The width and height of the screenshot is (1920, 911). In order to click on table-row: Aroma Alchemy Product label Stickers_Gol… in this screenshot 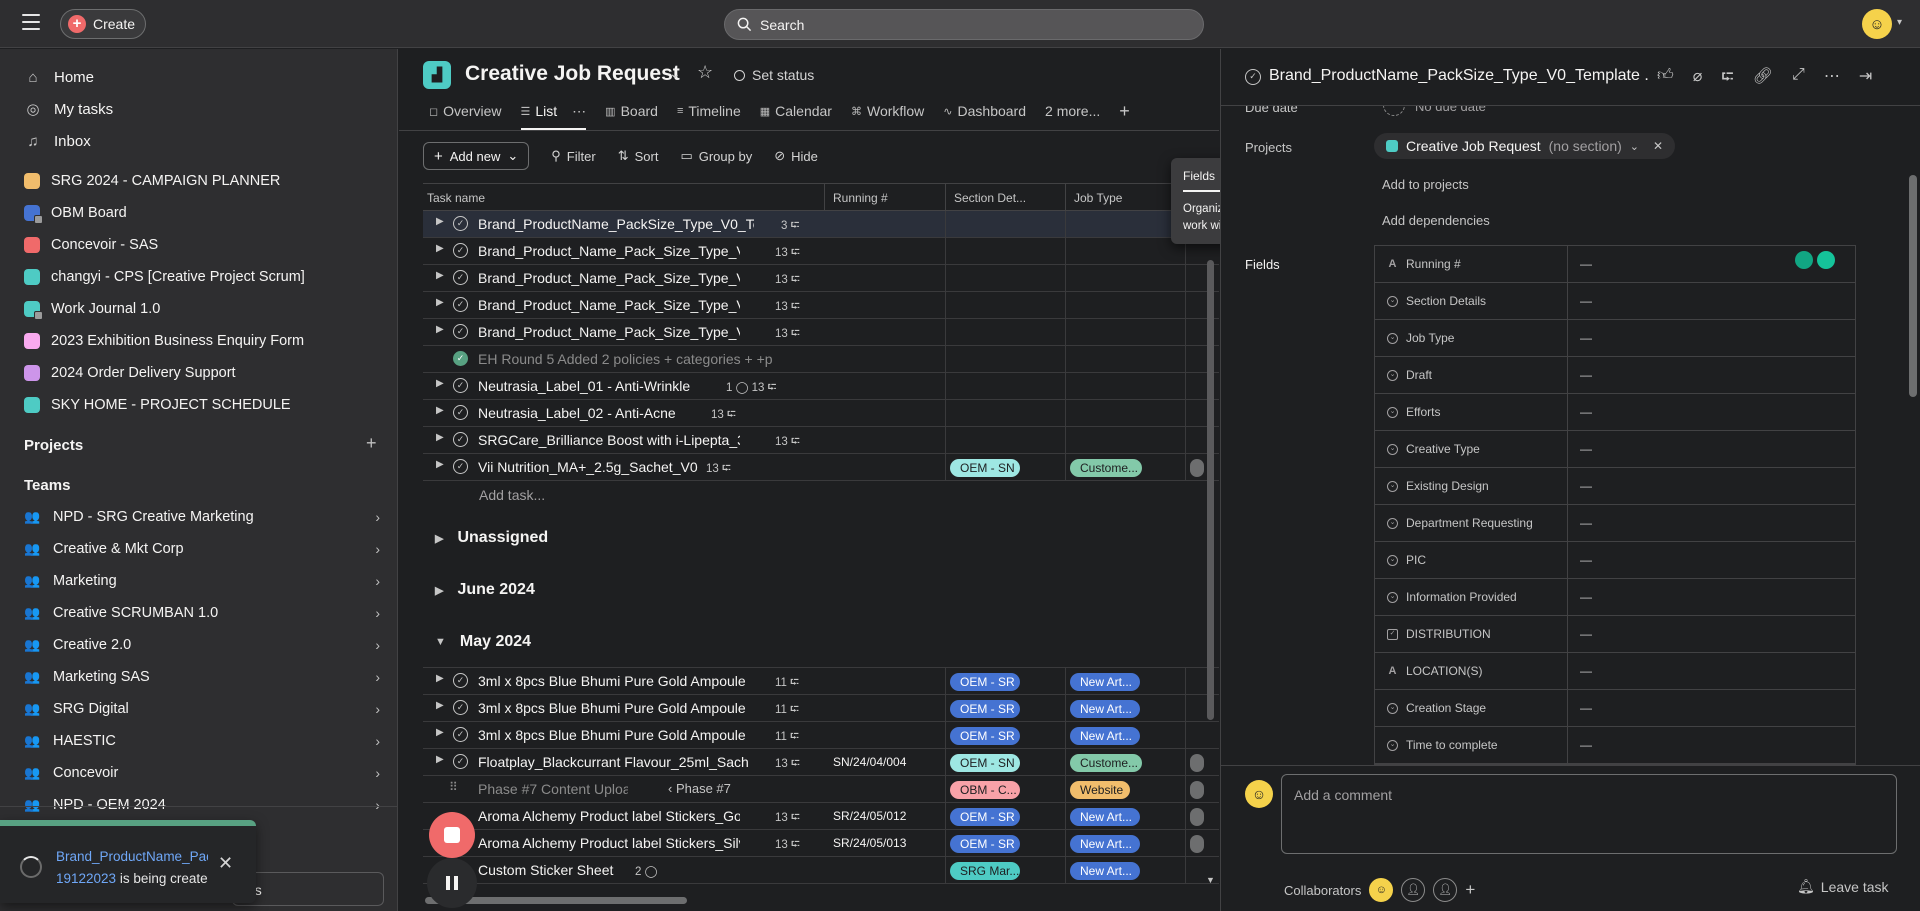, I will do `click(821, 816)`.